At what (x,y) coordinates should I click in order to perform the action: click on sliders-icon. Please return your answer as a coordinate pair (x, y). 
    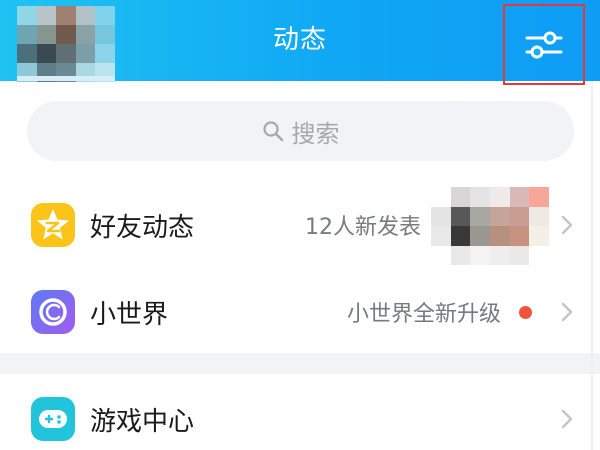
    Looking at the image, I should click on (544, 44).